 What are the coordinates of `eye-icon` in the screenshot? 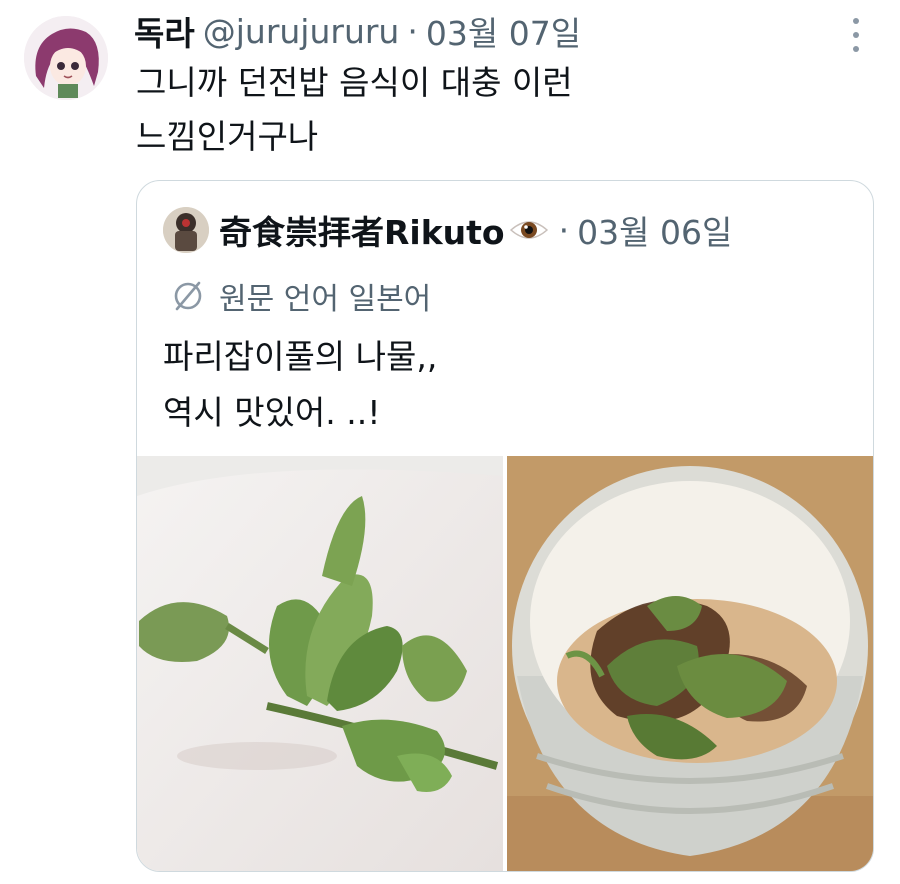 It's located at (528, 230).